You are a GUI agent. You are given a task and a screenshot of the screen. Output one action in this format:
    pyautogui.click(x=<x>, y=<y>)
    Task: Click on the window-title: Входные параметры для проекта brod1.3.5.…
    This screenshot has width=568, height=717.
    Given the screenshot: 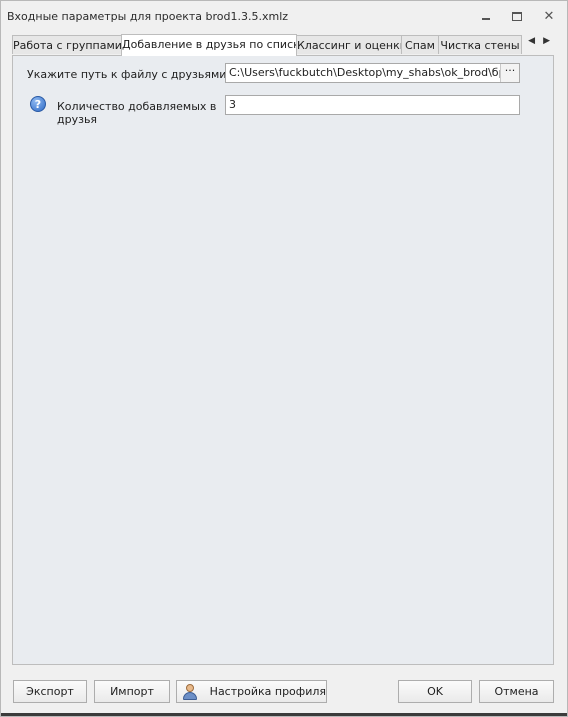 What is the action you would take?
    pyautogui.click(x=148, y=16)
    